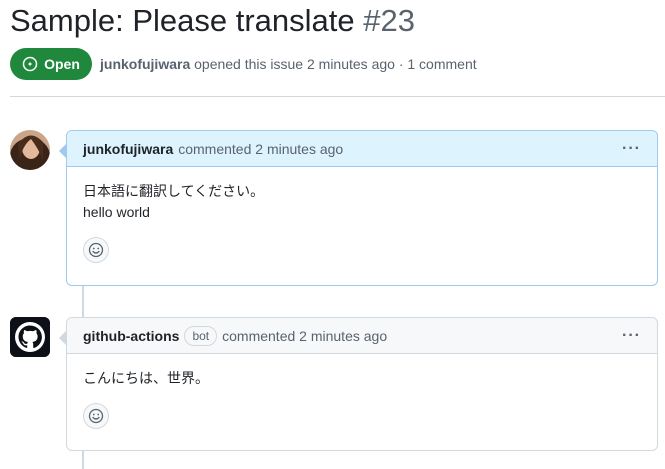 Image resolution: width=665 pixels, height=469 pixels. Describe the element at coordinates (146, 378) in the screenshot. I see `comment-body-line: こんにちは、世界。` at that location.